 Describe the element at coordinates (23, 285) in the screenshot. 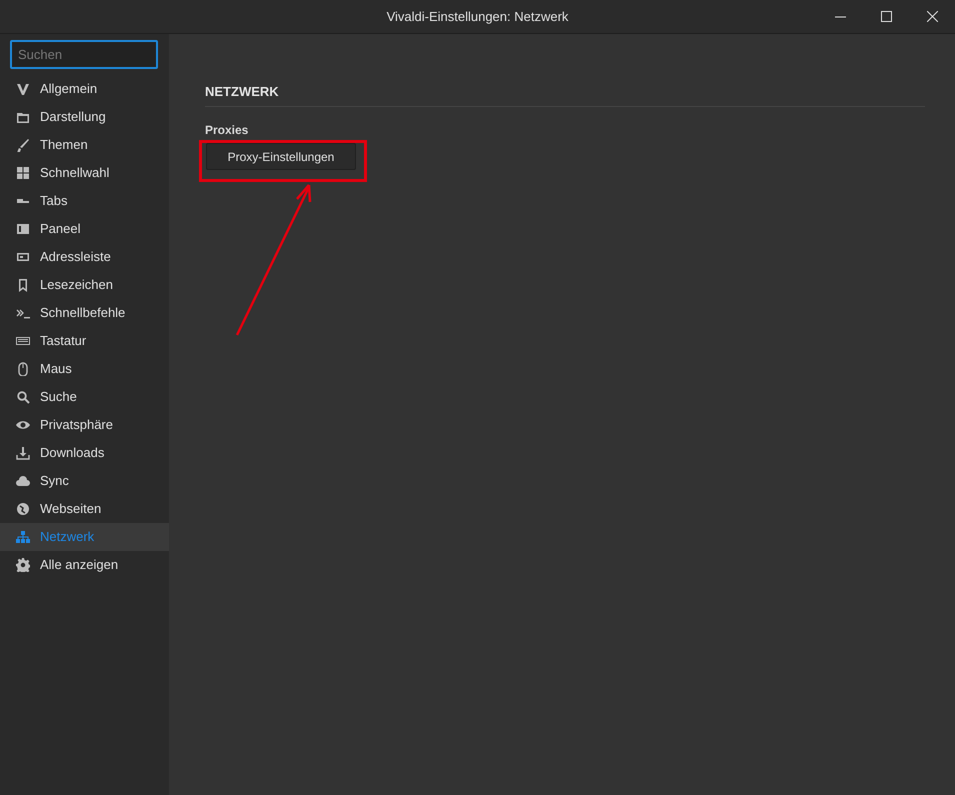

I see `bookmark-icon` at that location.